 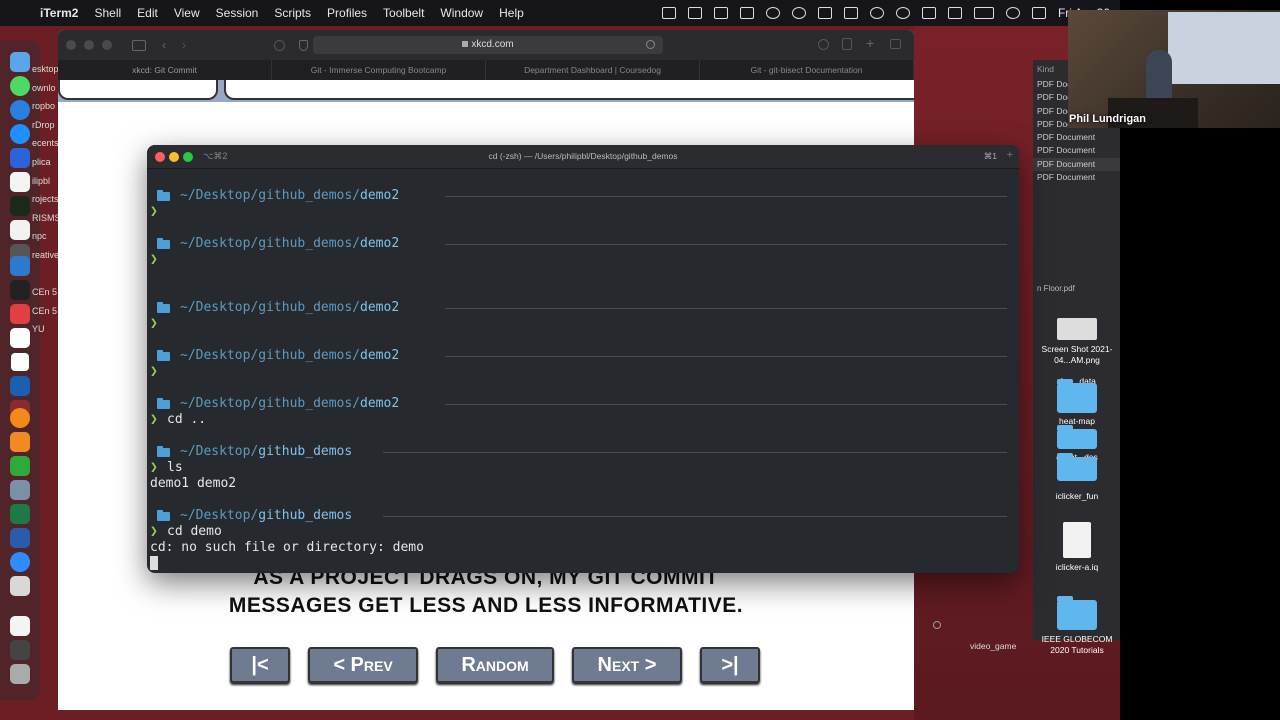 I want to click on download-icon, so click(x=823, y=44).